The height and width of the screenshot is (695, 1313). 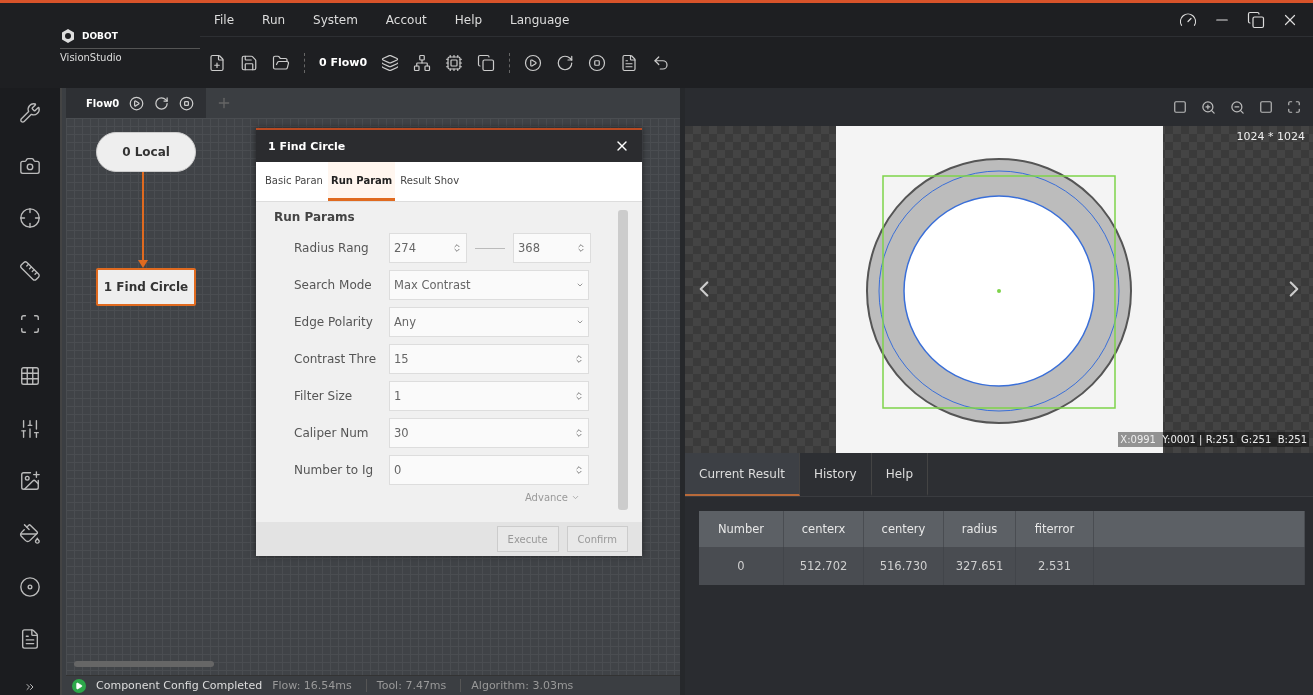 What do you see at coordinates (30, 586) in the screenshot?
I see `disc-icon` at bounding box center [30, 586].